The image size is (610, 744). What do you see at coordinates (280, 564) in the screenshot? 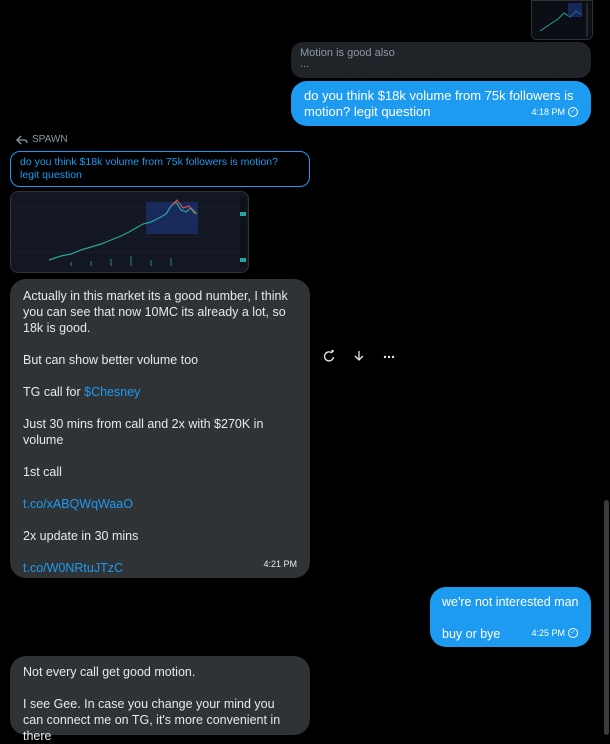
I see `message-timestamp: 4:21 PM` at bounding box center [280, 564].